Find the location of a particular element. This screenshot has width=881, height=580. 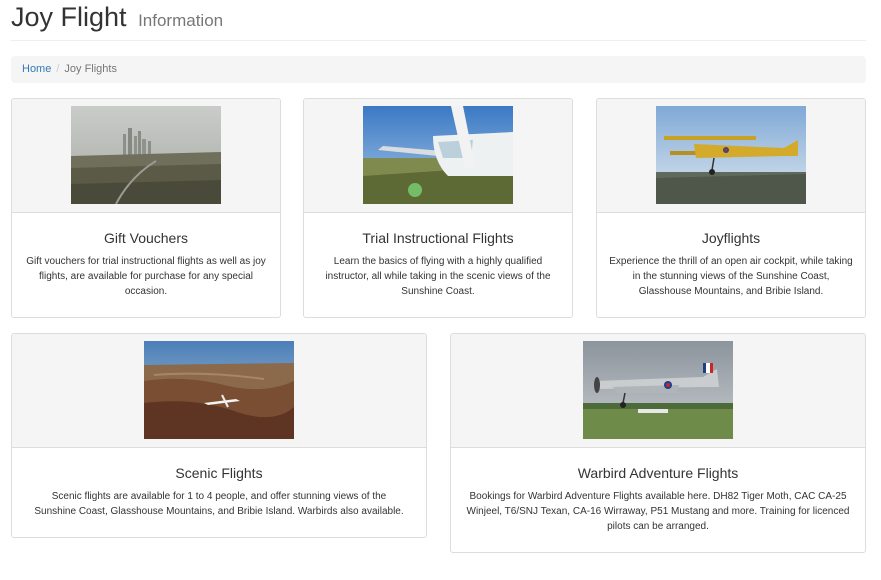

breadcrumb: Home / Joy Flights is located at coordinates (438, 69).